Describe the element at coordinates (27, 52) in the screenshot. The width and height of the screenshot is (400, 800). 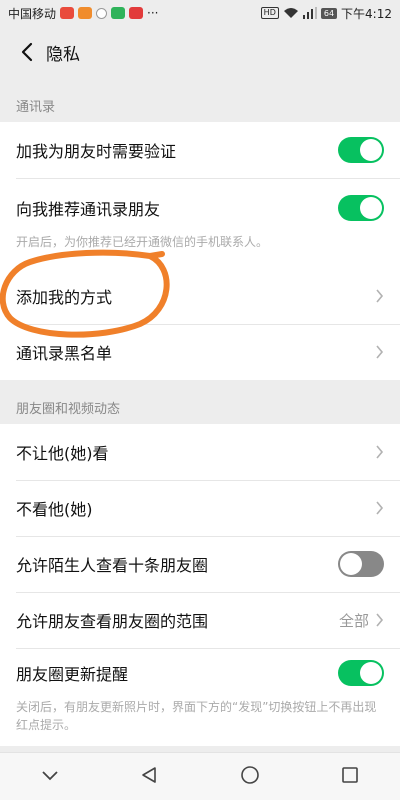
I see `back-chevron-icon` at that location.